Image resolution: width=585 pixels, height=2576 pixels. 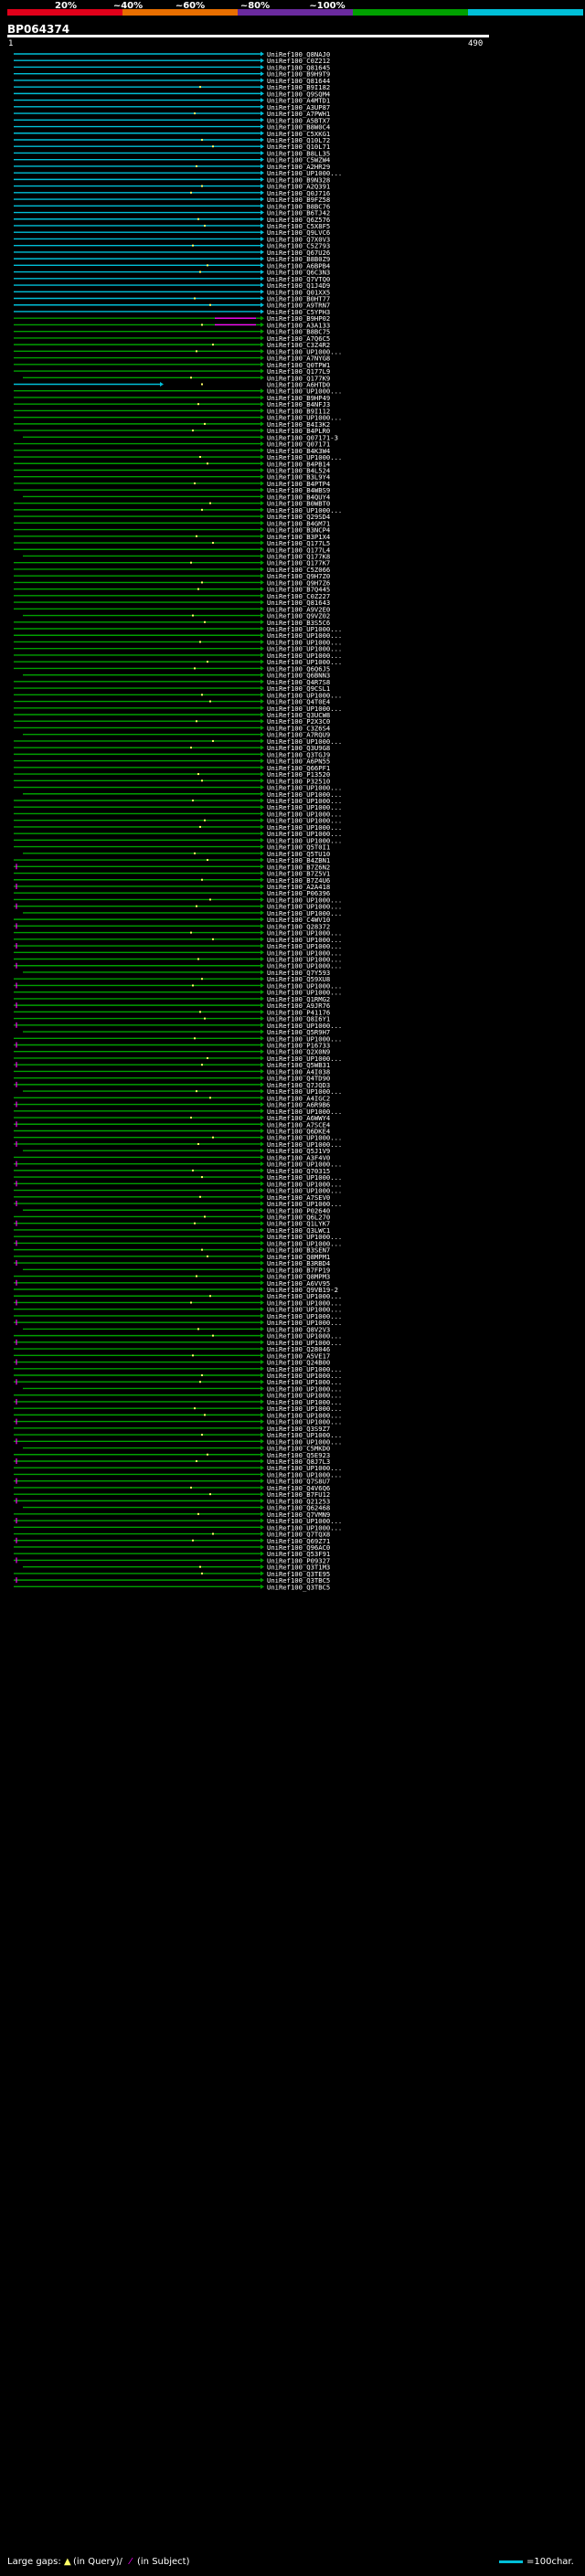 I want to click on legend-scale-line, so click(x=511, y=2562).